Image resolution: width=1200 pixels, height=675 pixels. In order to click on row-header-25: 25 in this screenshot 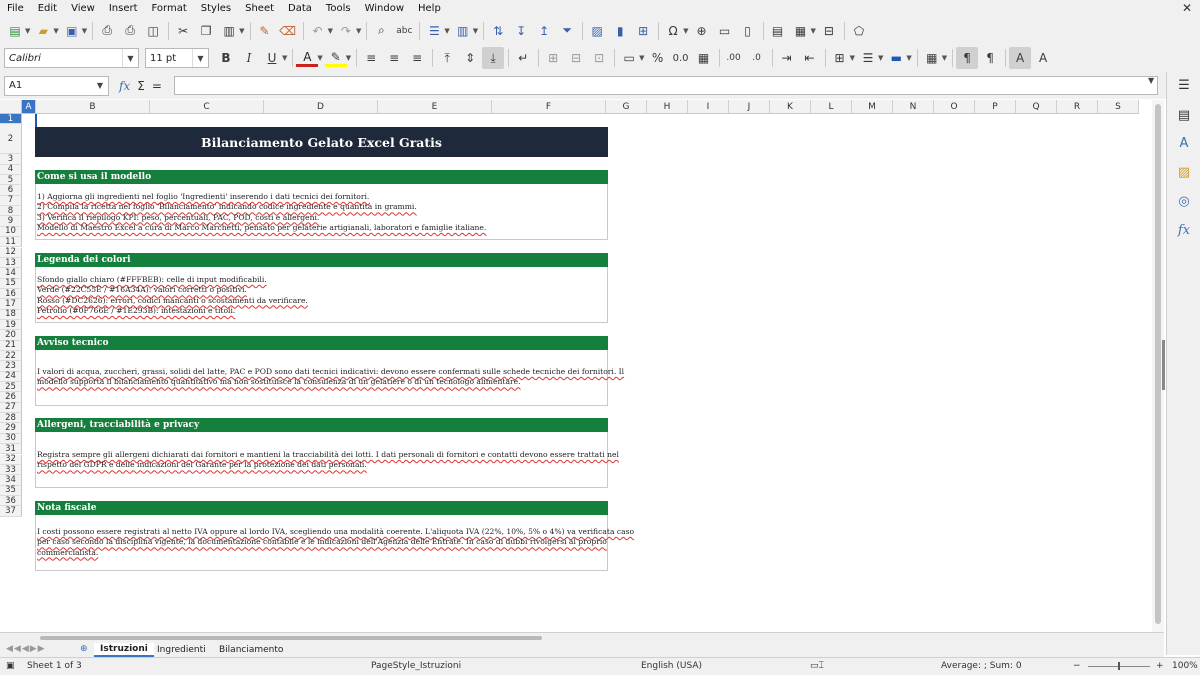, I will do `click(11, 387)`.